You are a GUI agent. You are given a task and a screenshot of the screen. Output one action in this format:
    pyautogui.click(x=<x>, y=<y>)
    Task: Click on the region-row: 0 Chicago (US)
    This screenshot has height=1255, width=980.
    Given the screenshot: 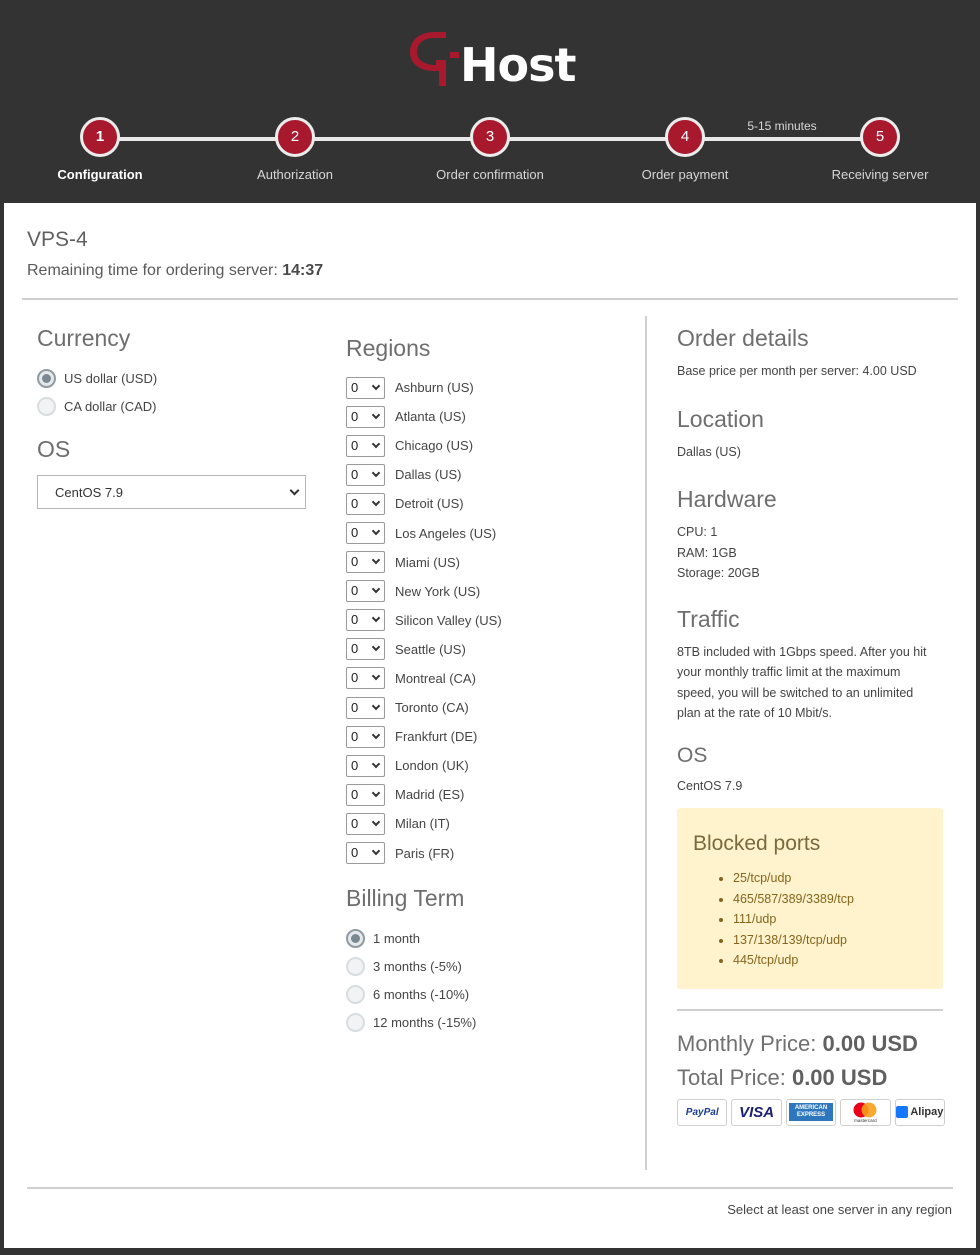 What is the action you would take?
    pyautogui.click(x=491, y=445)
    